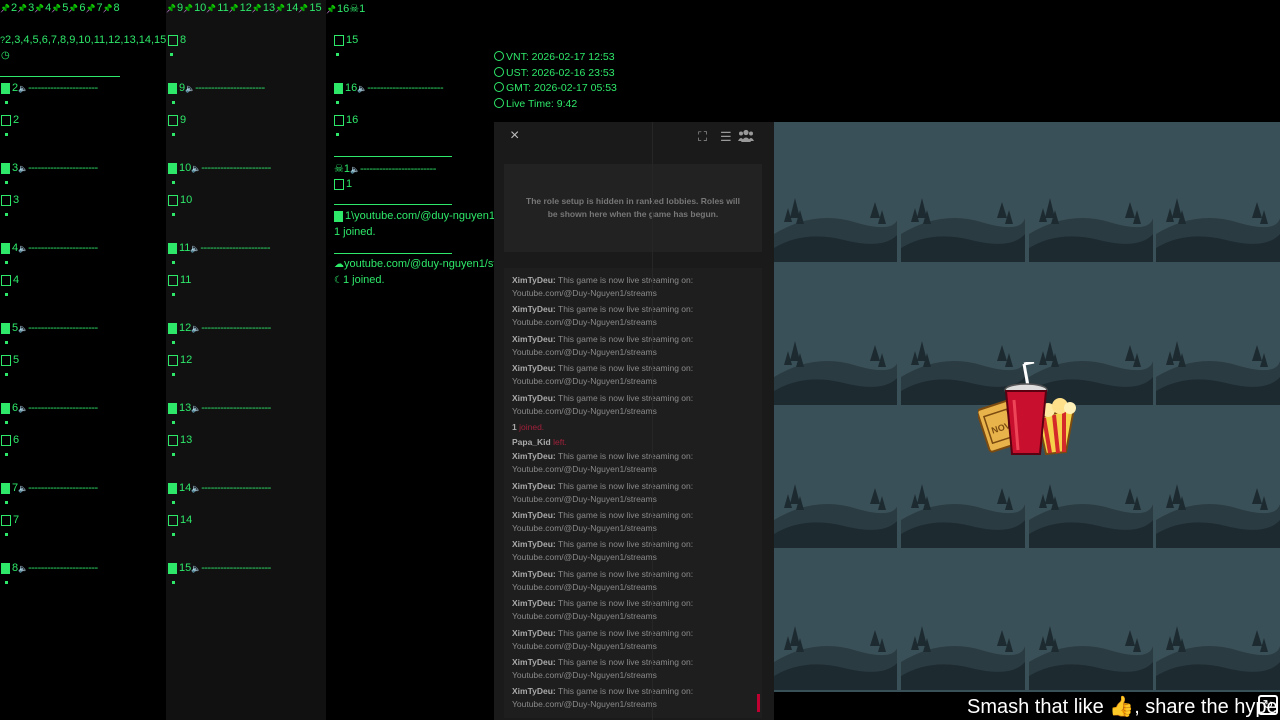 The width and height of the screenshot is (1280, 720). What do you see at coordinates (180, 360) in the screenshot?
I see `player-check-12: 12` at bounding box center [180, 360].